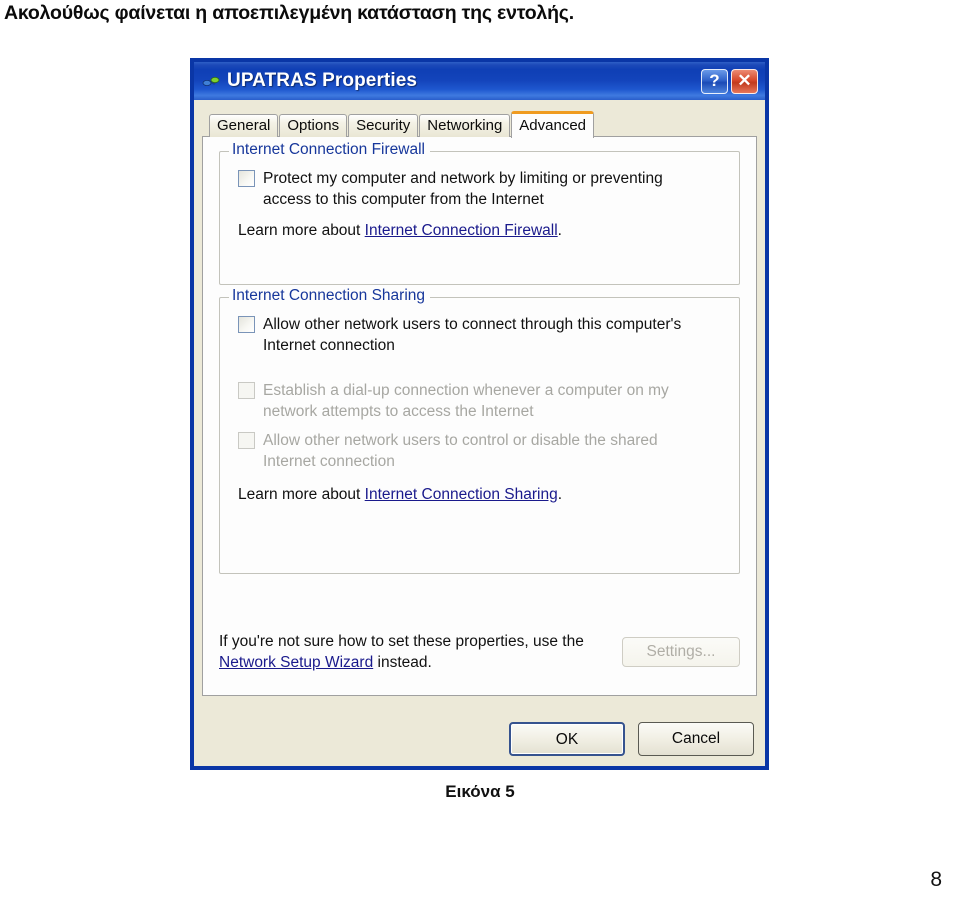 The height and width of the screenshot is (907, 960). I want to click on tab-networking: Networking, so click(465, 125).